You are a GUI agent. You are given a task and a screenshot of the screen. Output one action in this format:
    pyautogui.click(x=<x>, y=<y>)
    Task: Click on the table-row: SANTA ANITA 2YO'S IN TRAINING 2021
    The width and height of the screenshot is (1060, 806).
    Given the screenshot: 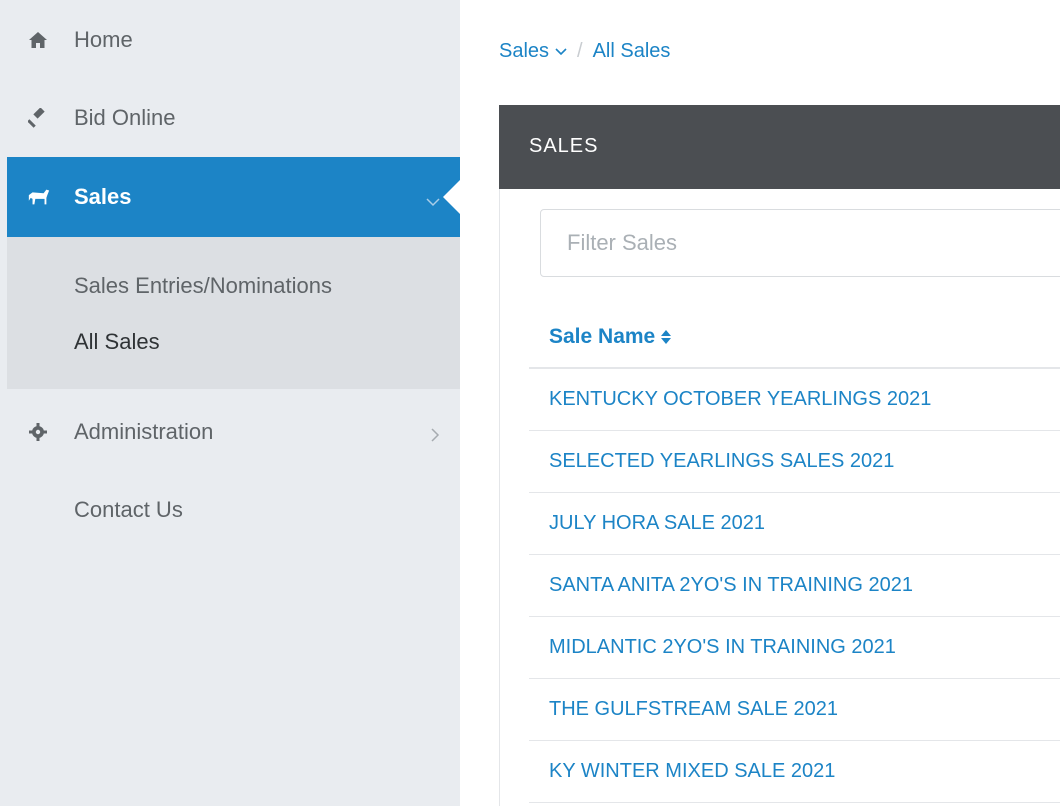 What is the action you would take?
    pyautogui.click(x=794, y=586)
    